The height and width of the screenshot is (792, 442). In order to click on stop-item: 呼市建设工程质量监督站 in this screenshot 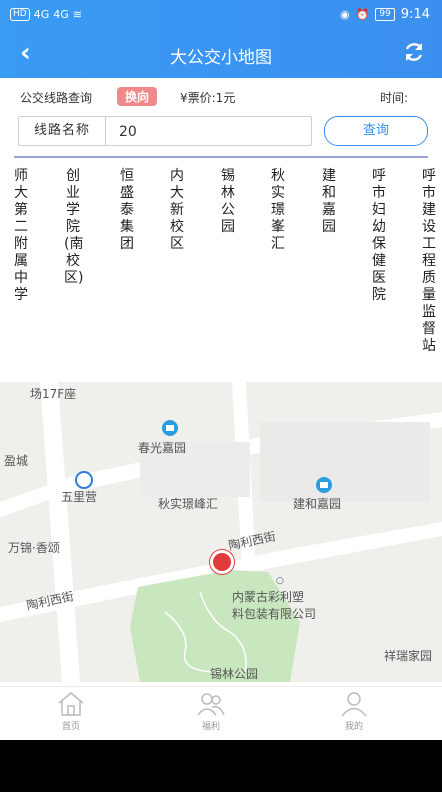, I will do `click(429, 261)`.